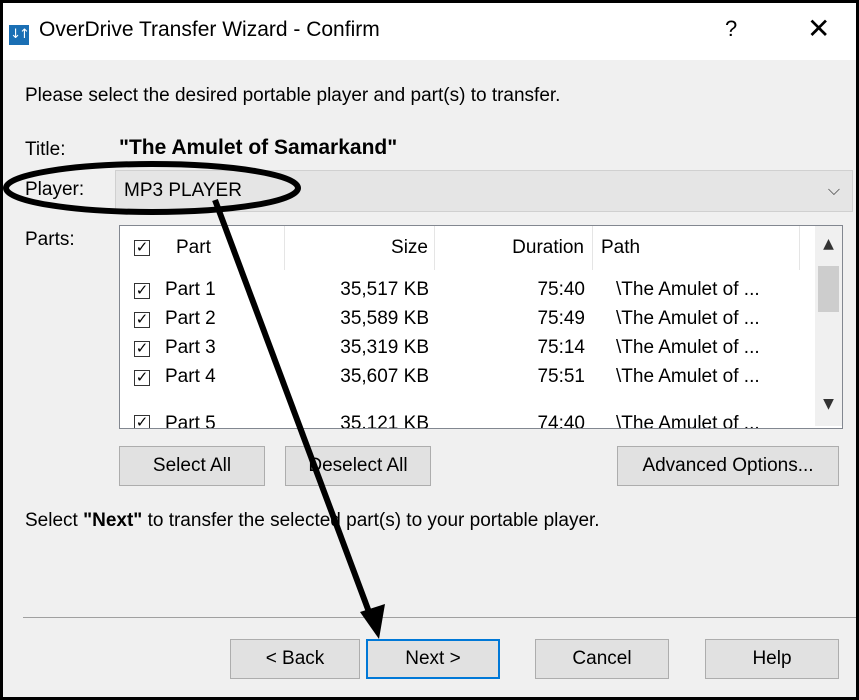 Image resolution: width=859 pixels, height=700 pixels. What do you see at coordinates (433, 659) in the screenshot?
I see `next-button: Next >` at bounding box center [433, 659].